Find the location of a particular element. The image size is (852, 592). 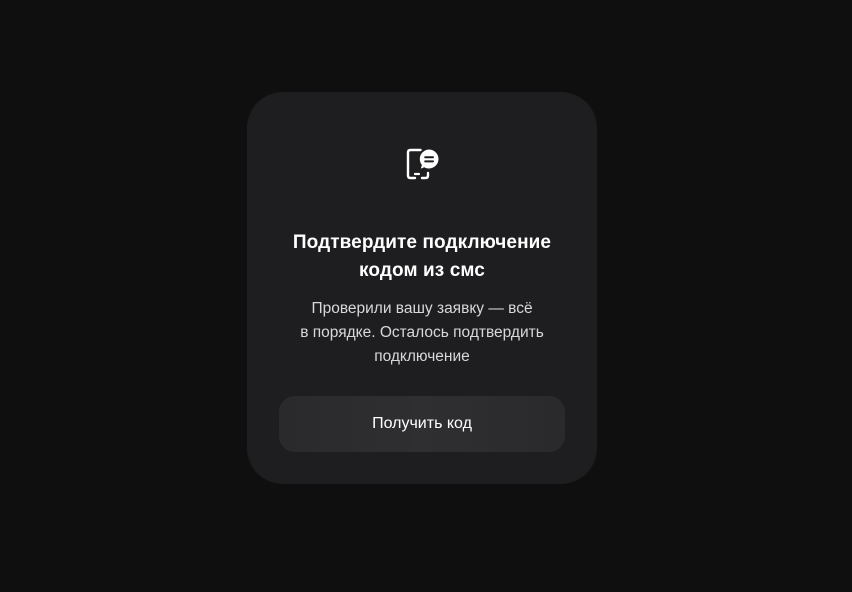

phone-sms-icon is located at coordinates (422, 164).